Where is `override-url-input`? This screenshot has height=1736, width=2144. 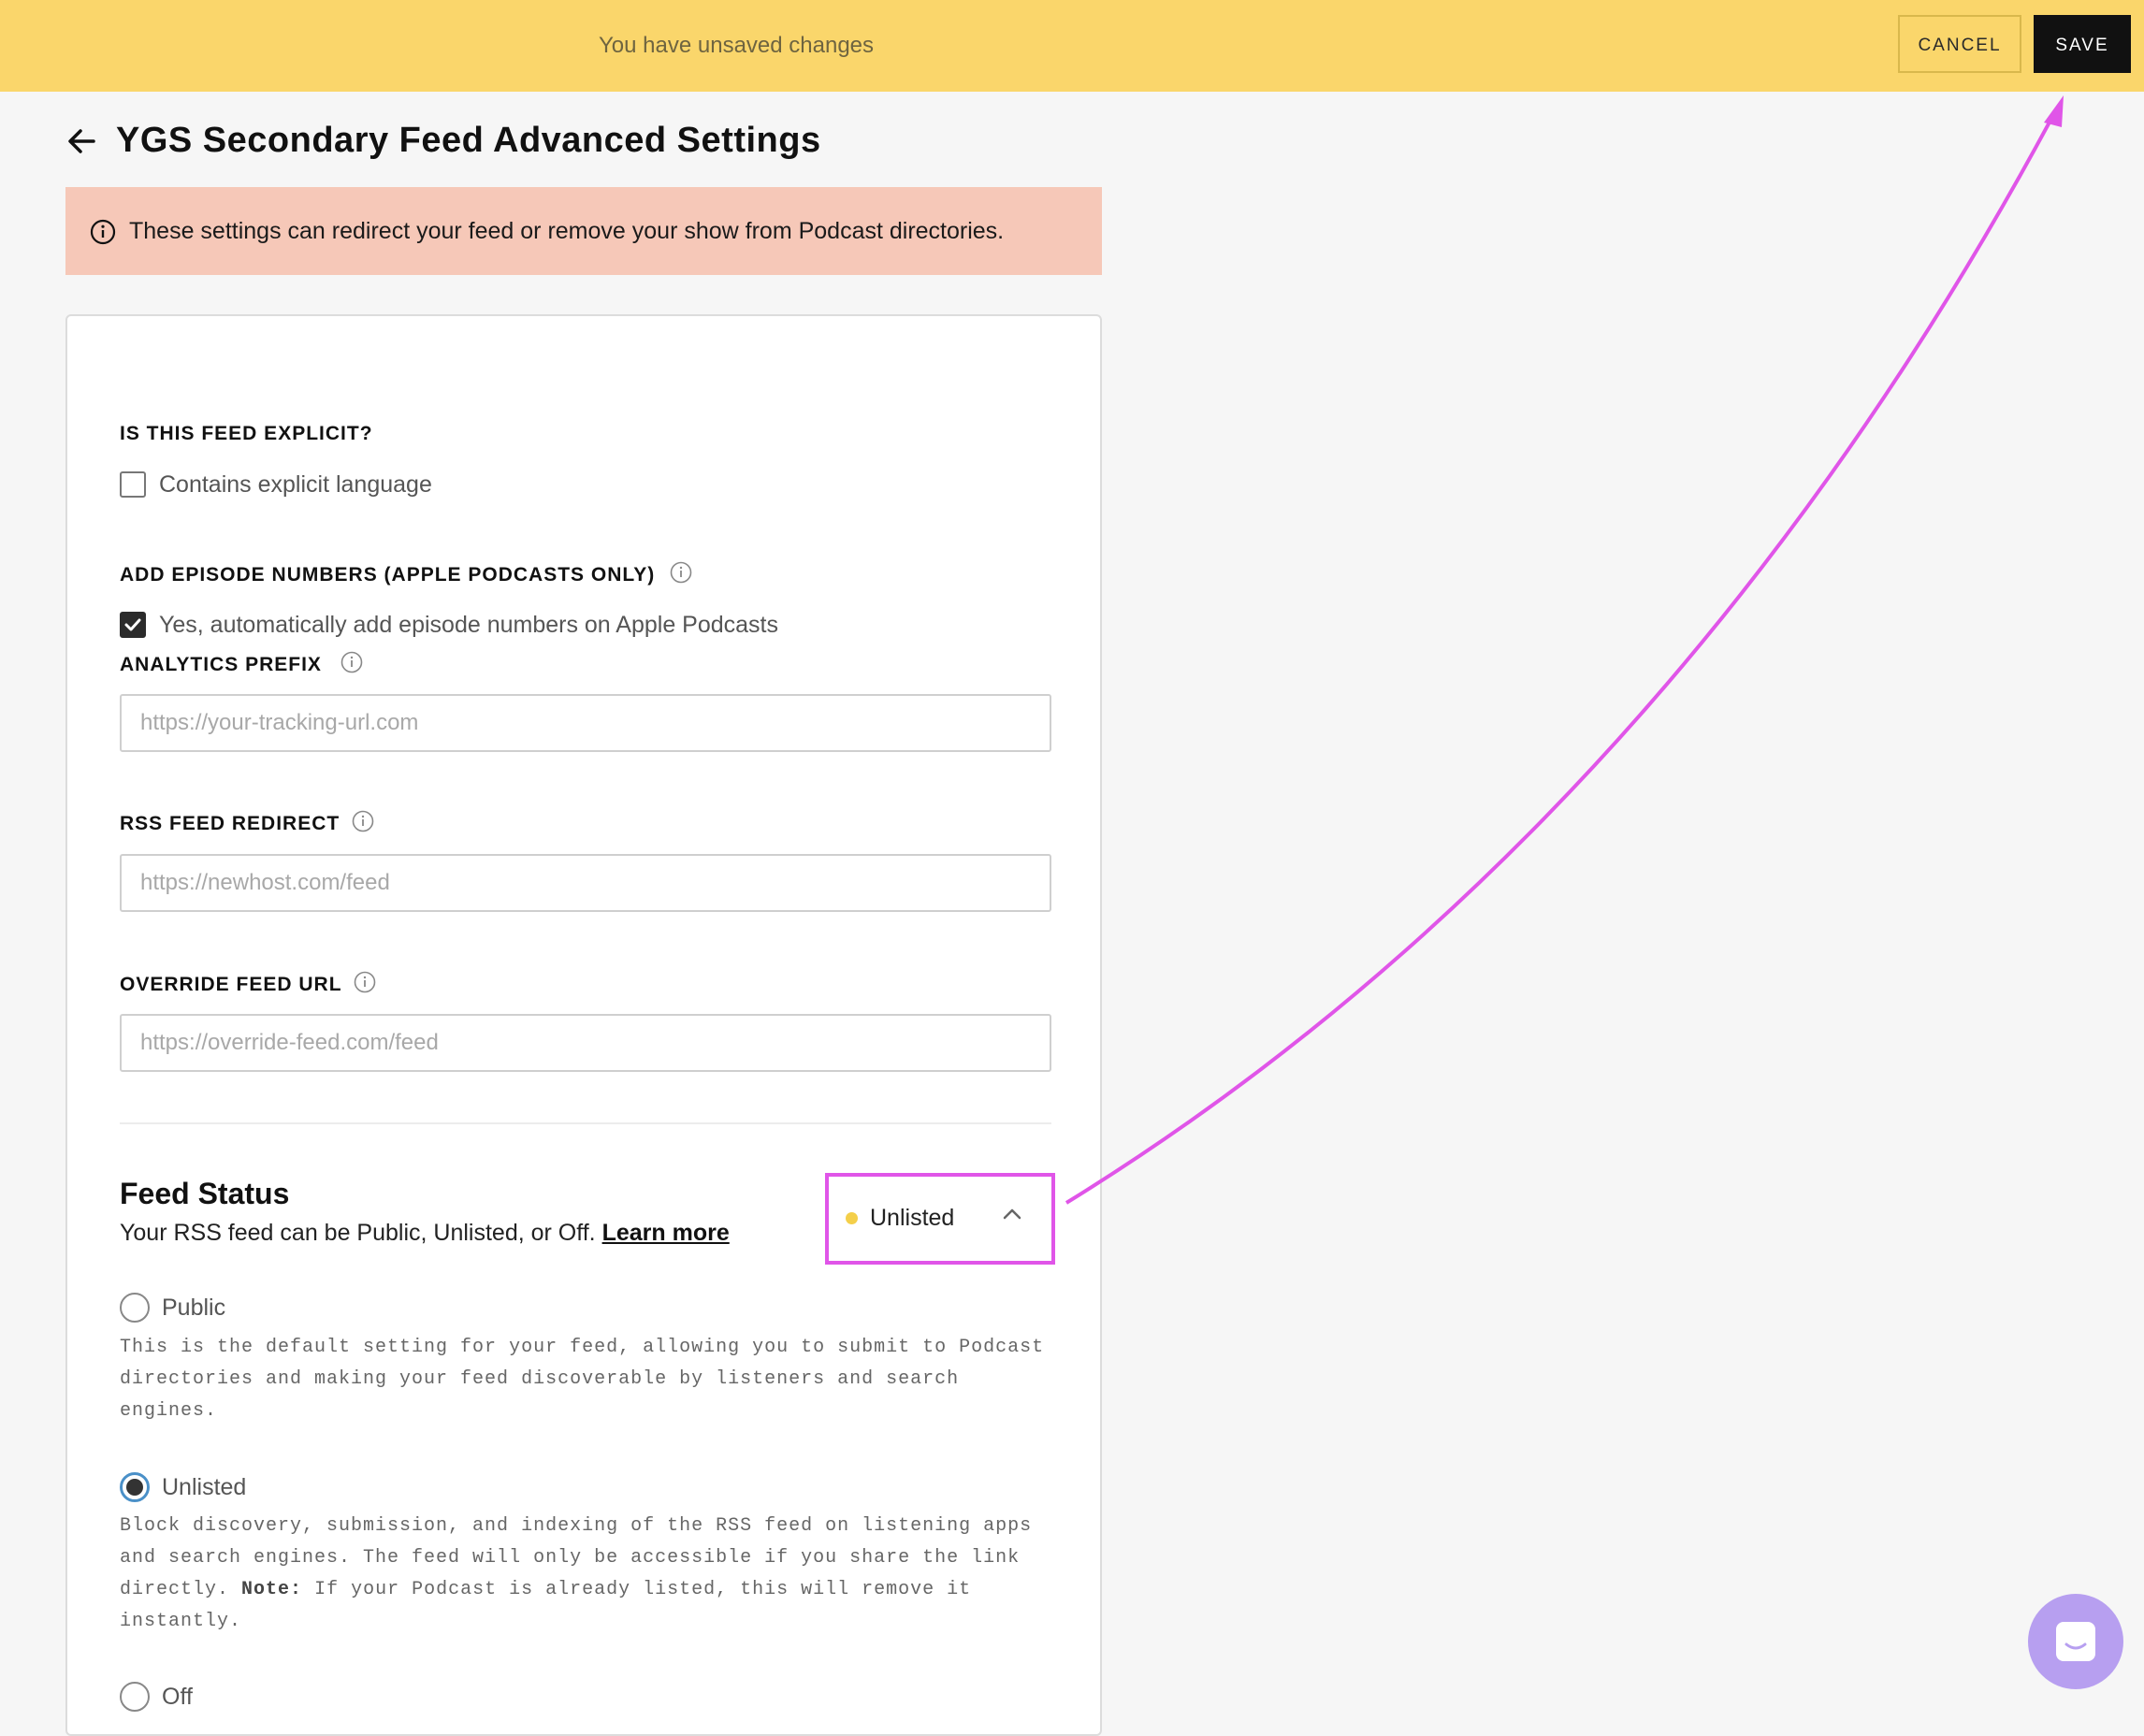 override-url-input is located at coordinates (585, 1043).